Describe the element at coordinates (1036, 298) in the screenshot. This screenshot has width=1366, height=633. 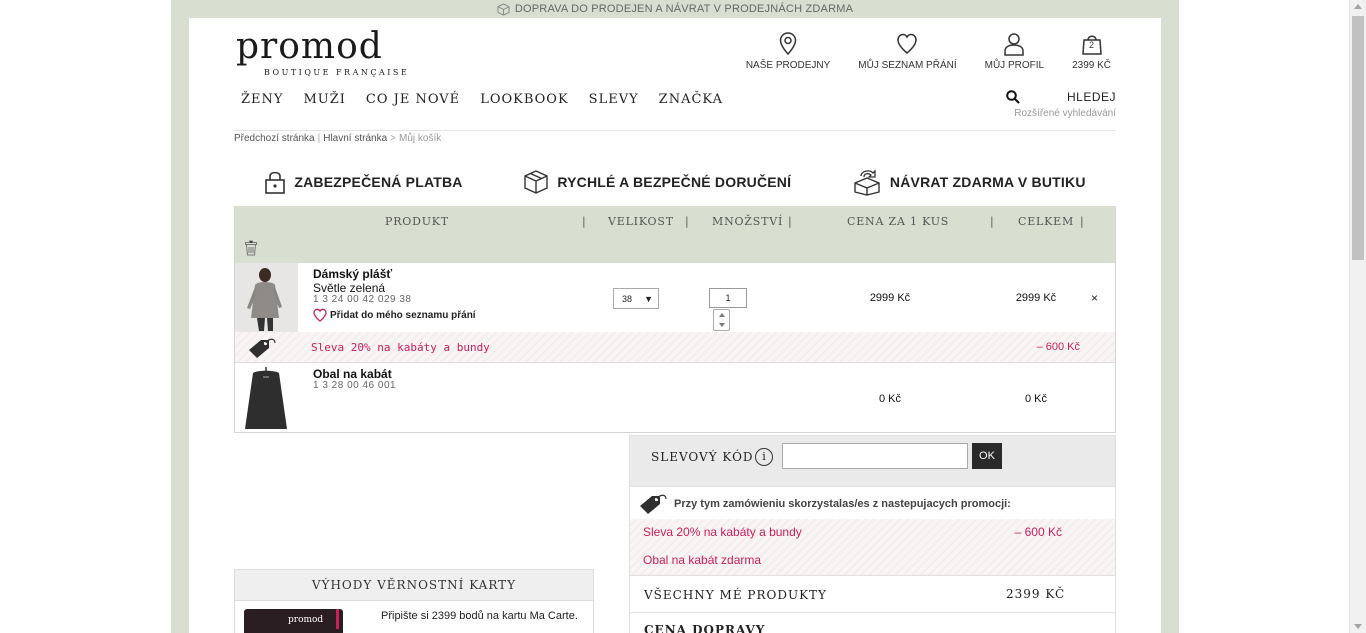
I see `line-total: 2999 Kč` at that location.